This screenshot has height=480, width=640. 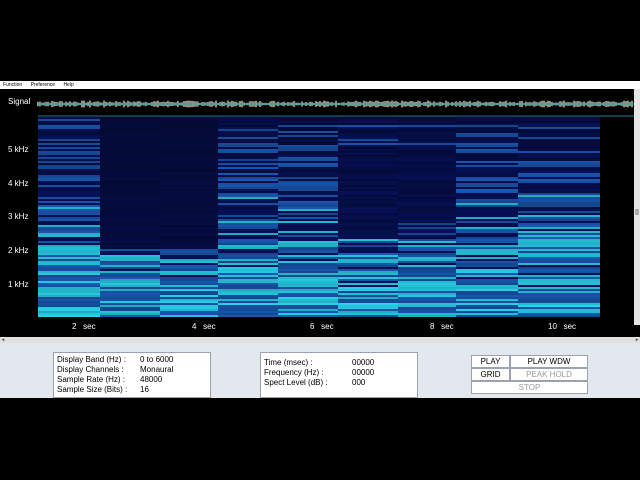 I want to click on menu-bar: Function Preference Help, so click(x=320, y=85).